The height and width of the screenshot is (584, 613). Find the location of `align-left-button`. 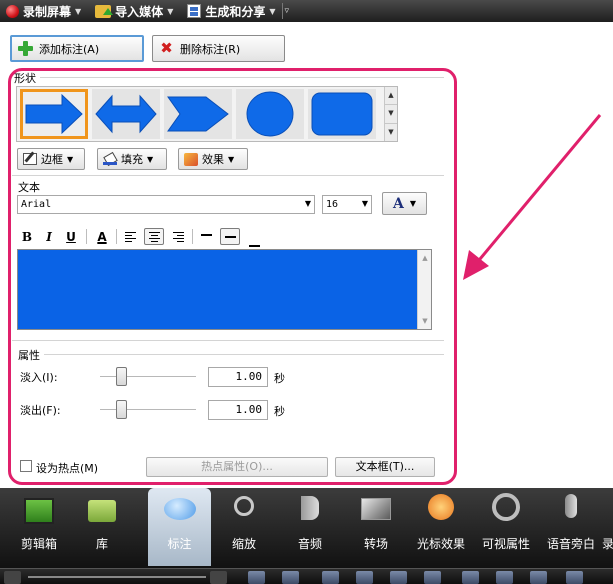

align-left-button is located at coordinates (130, 236).